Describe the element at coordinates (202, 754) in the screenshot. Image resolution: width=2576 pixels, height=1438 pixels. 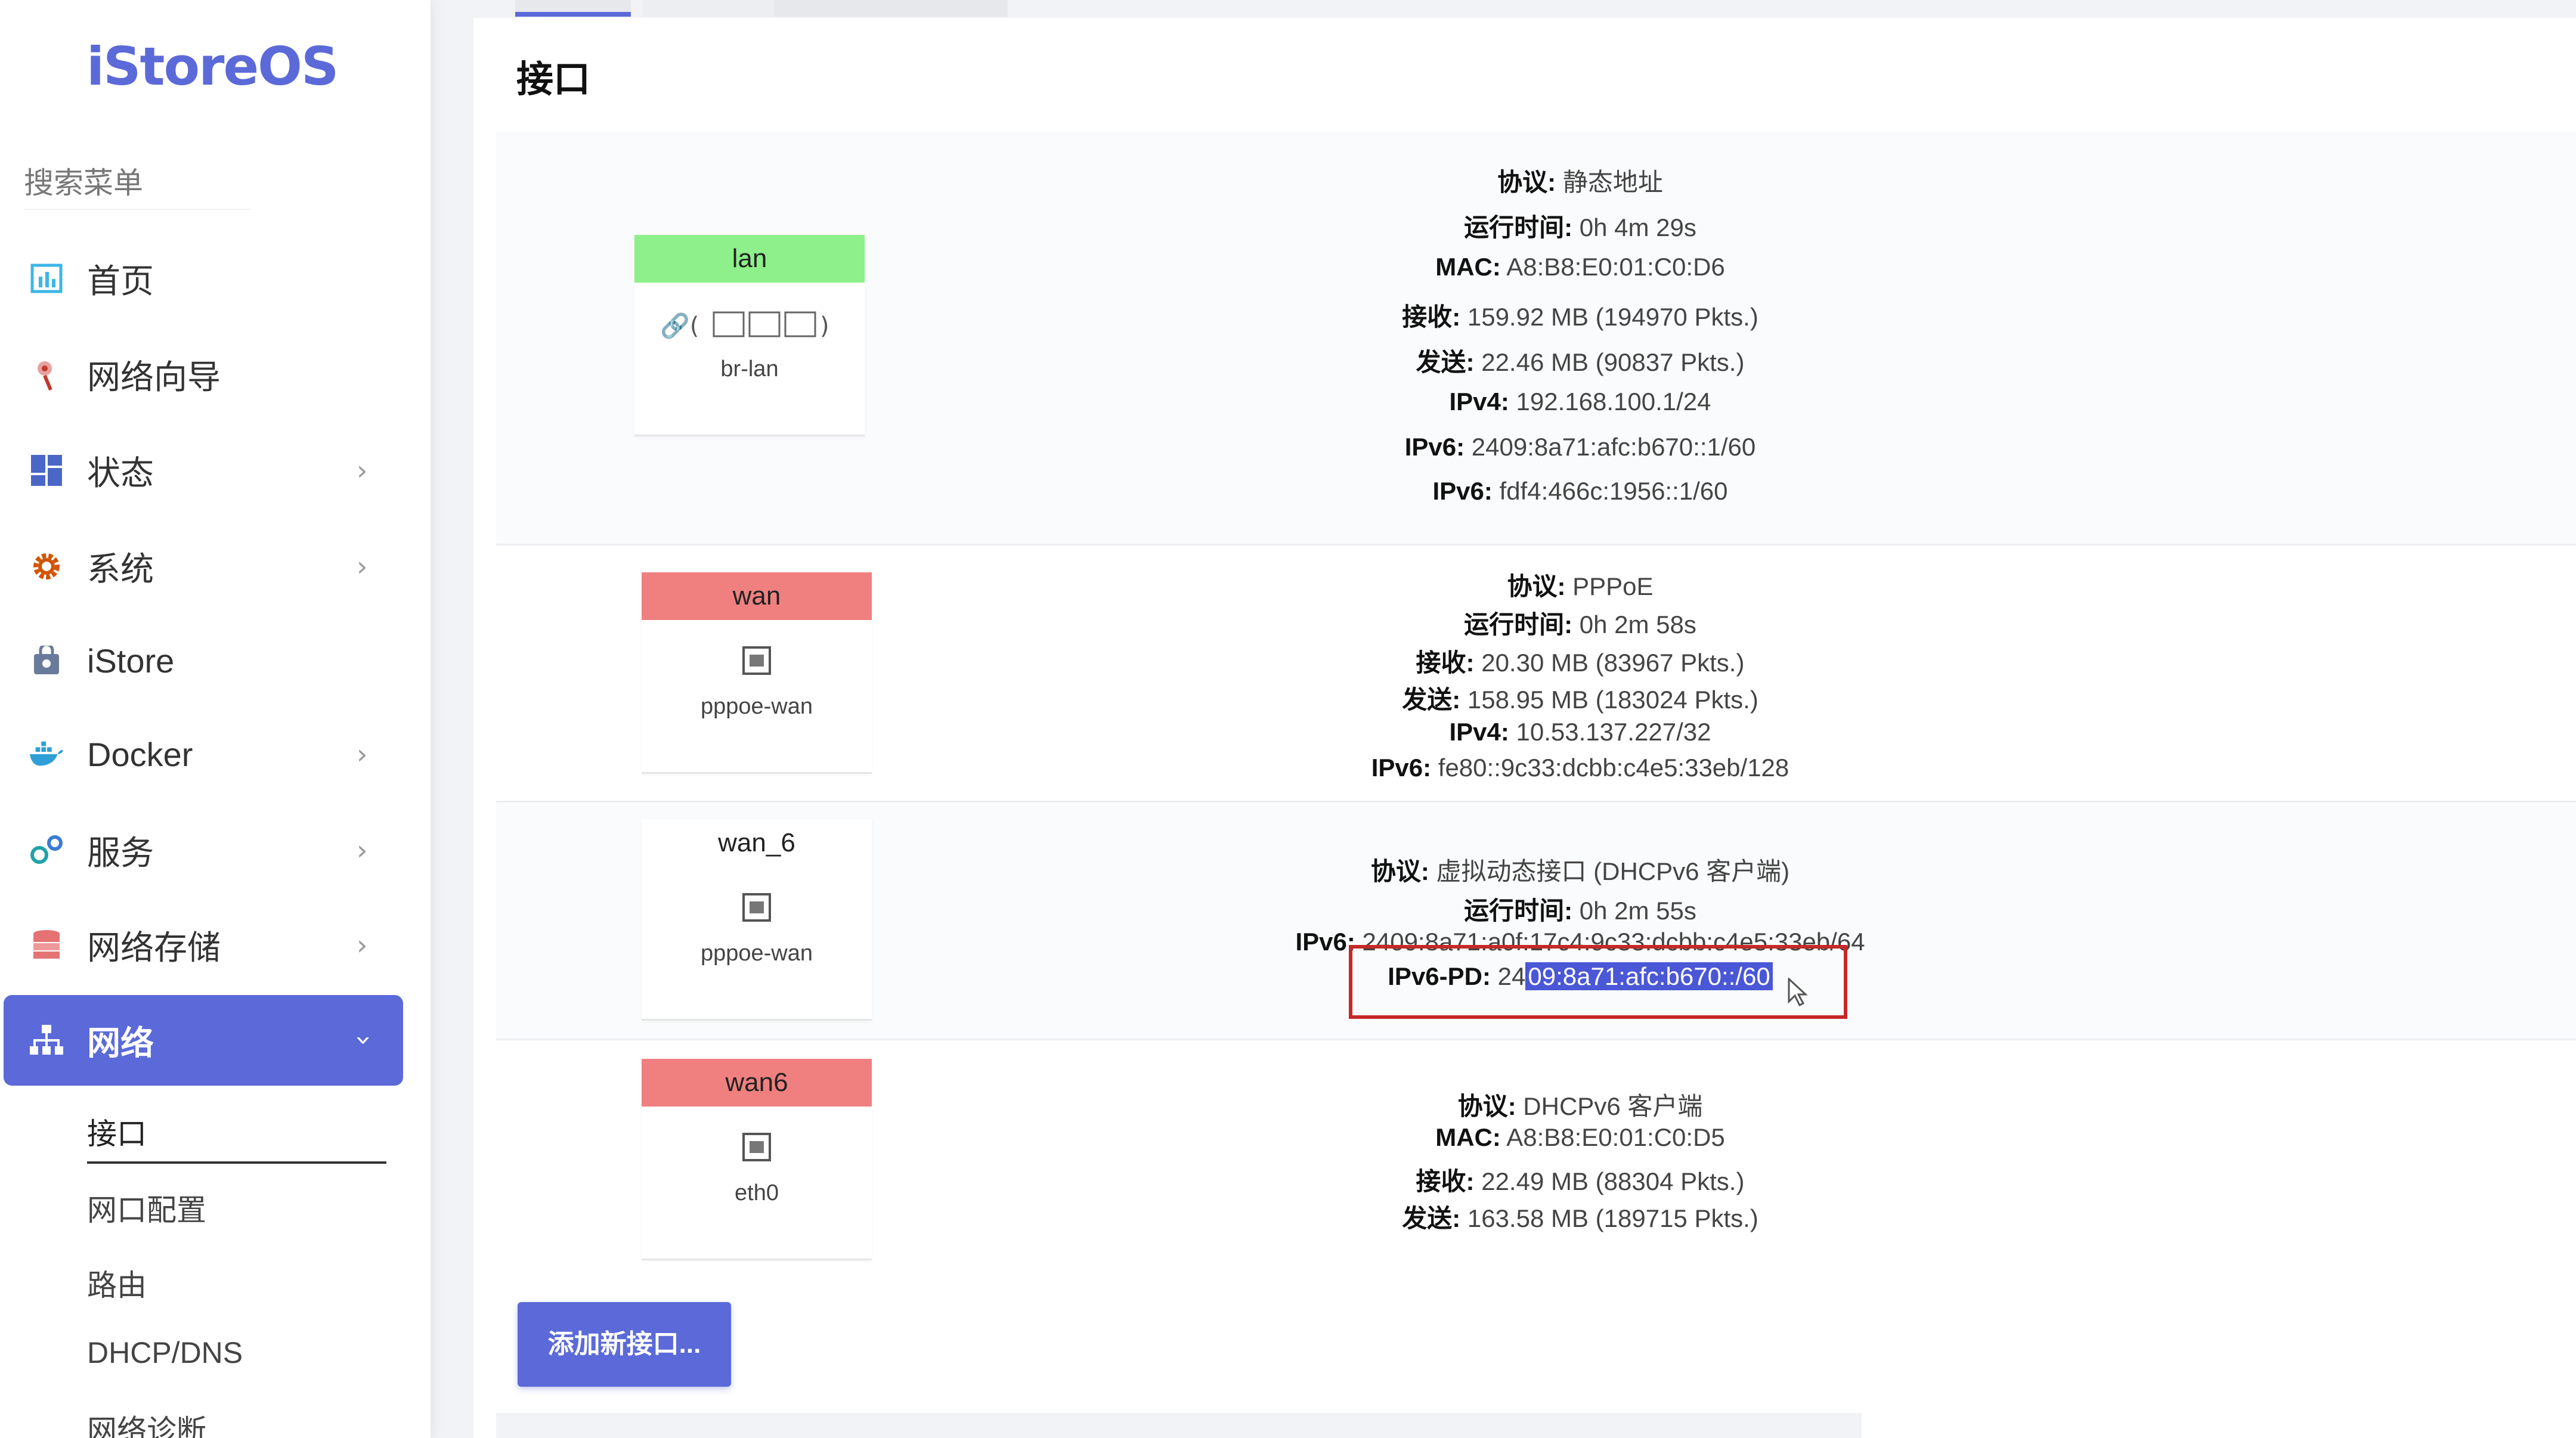
I see `sidebar-item-docker: Docker ›` at that location.